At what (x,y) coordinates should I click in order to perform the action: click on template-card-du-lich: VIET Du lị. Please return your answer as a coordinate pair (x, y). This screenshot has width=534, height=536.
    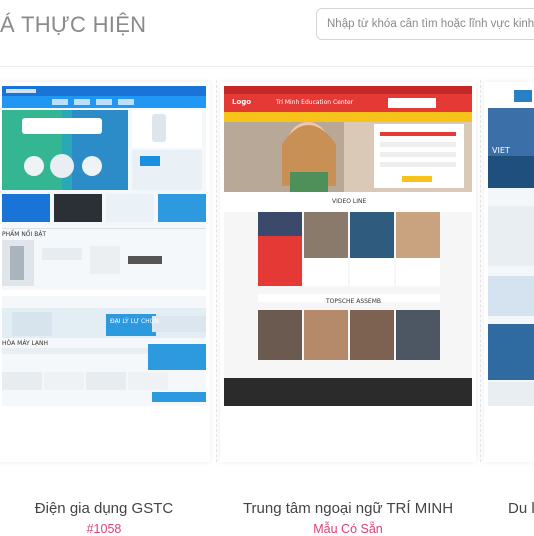
    Looking at the image, I should click on (509, 299).